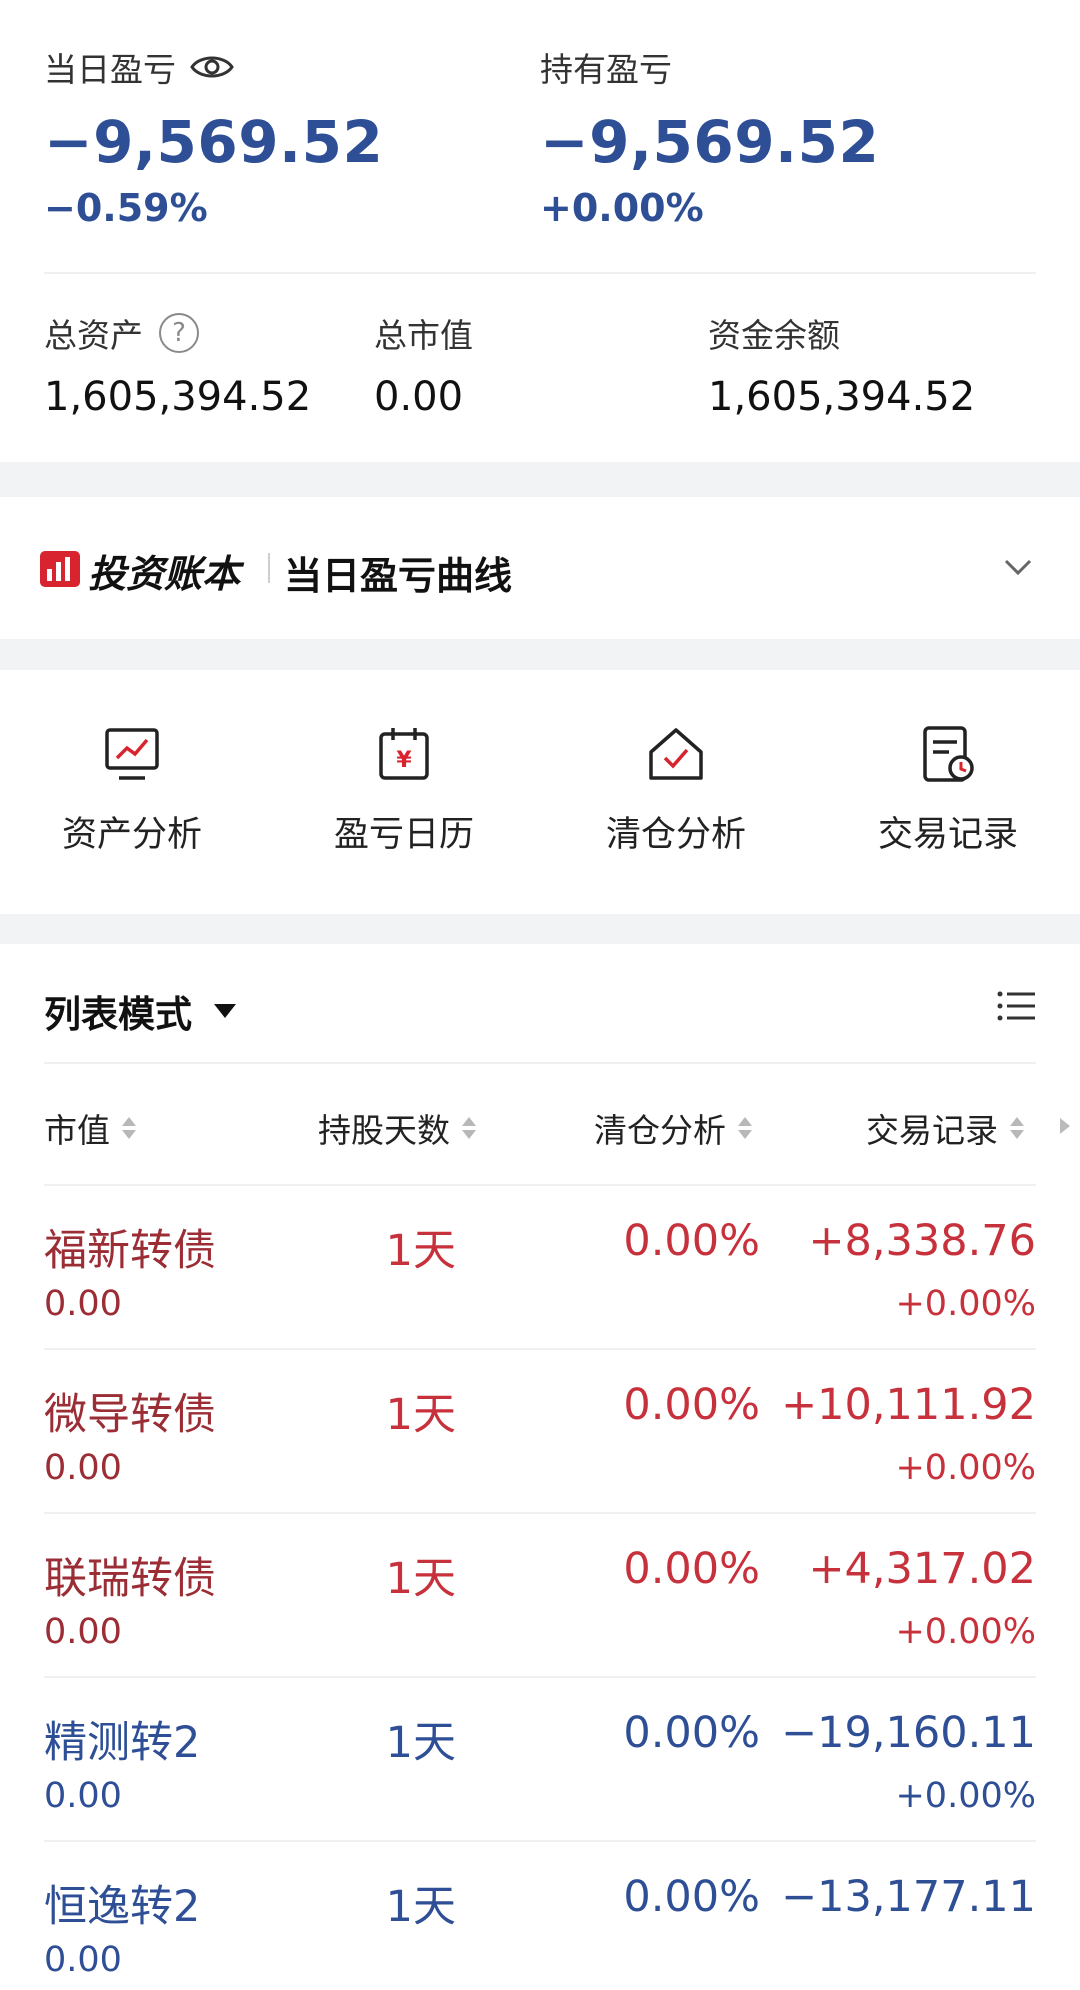 The height and width of the screenshot is (1990, 1080). I want to click on ledger-curve-bar: 投资账本 当日盈亏曲线, so click(540, 568).